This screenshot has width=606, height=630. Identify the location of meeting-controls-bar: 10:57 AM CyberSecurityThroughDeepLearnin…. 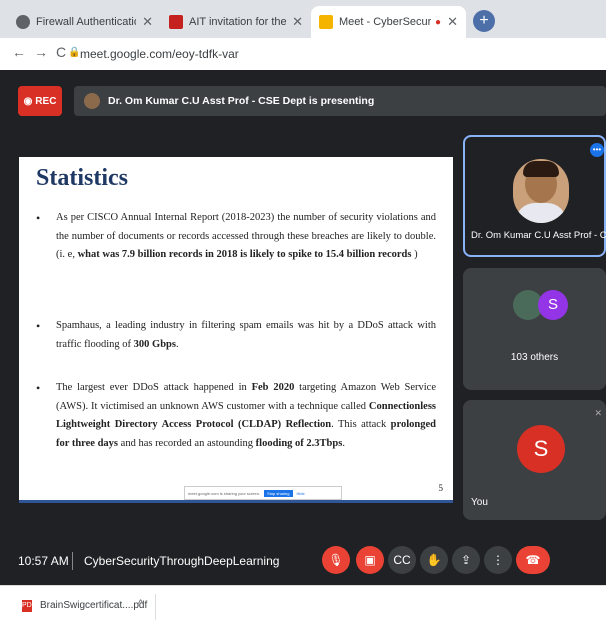
(303, 562).